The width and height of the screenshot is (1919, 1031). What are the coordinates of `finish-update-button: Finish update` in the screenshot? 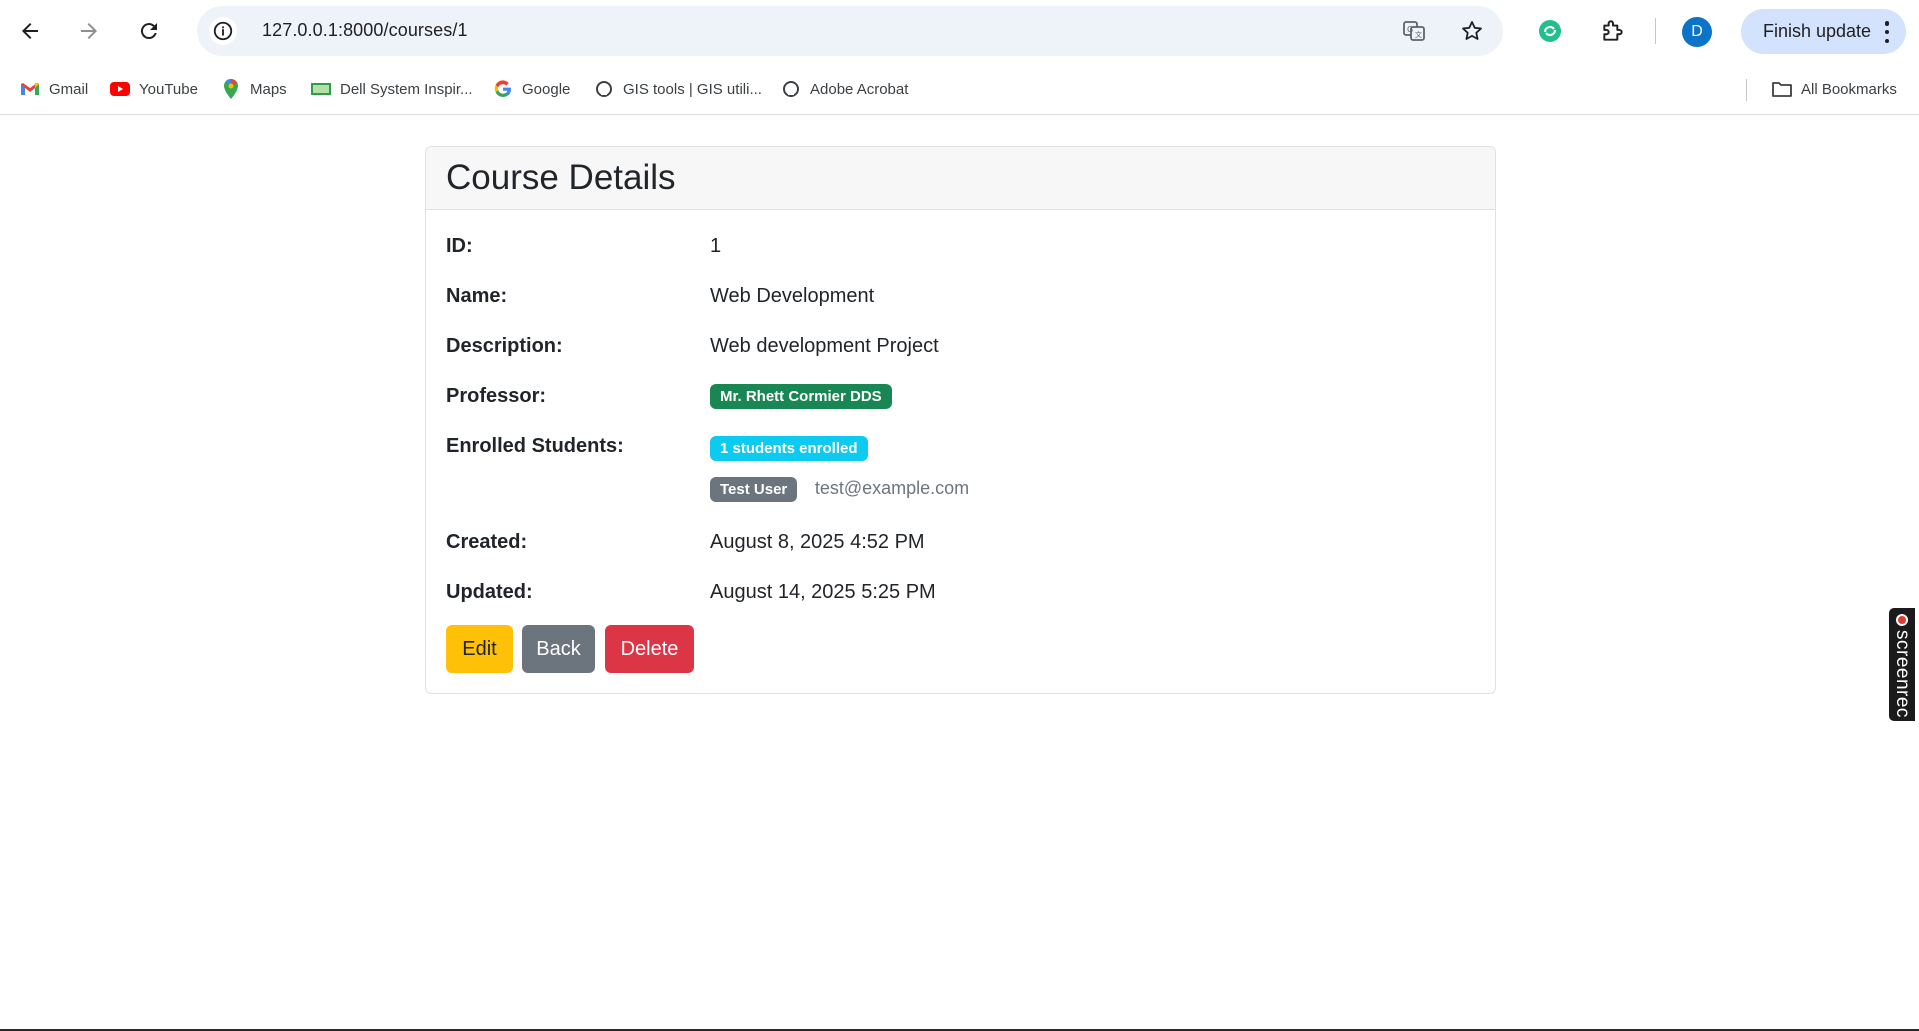 It's located at (1823, 31).